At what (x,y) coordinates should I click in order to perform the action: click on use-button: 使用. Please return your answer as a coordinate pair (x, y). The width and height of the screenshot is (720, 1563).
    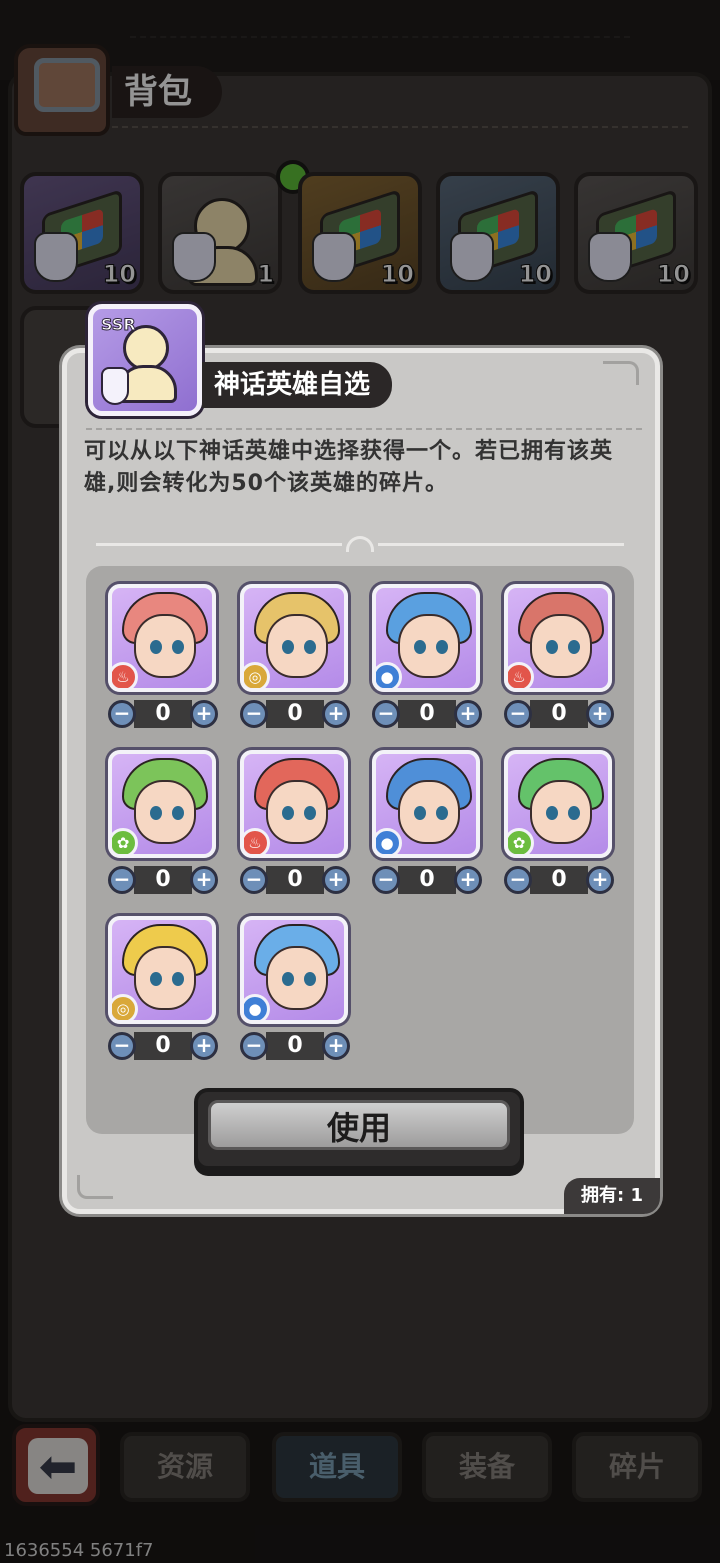
    Looking at the image, I should click on (359, 1129).